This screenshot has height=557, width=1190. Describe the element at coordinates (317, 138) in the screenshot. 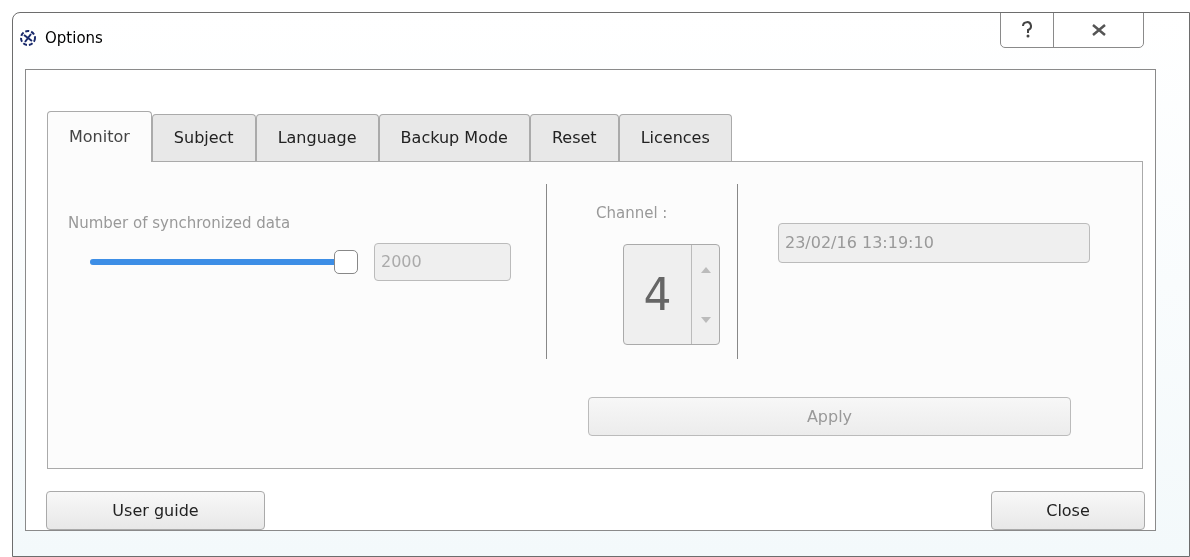

I see `tab: Language` at that location.